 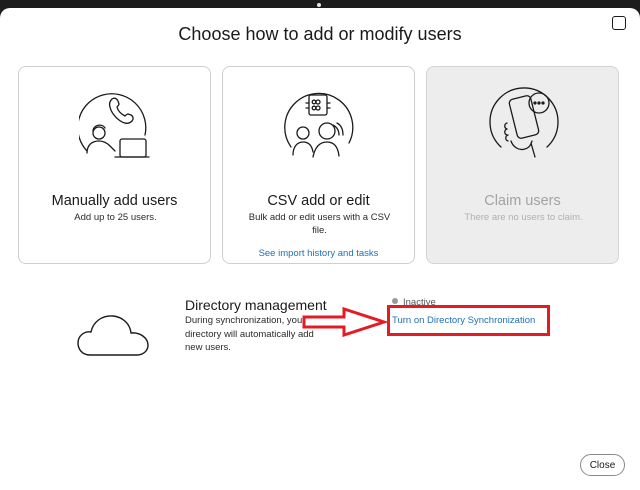 What do you see at coordinates (113, 335) in the screenshot?
I see `cloud-icon` at bounding box center [113, 335].